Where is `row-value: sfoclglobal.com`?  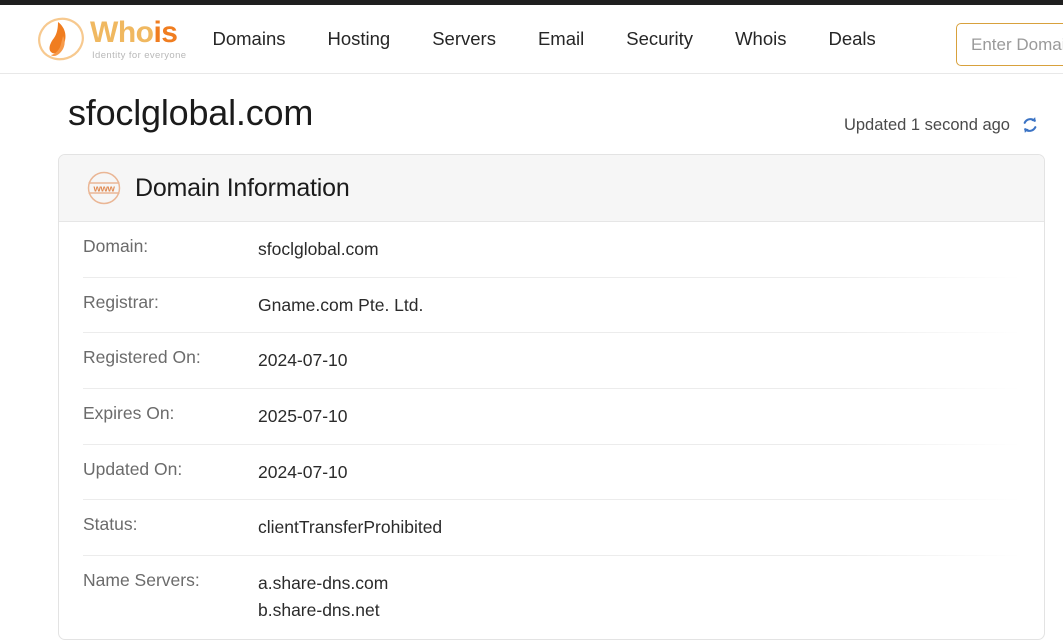
row-value: sfoclglobal.com is located at coordinates (318, 249).